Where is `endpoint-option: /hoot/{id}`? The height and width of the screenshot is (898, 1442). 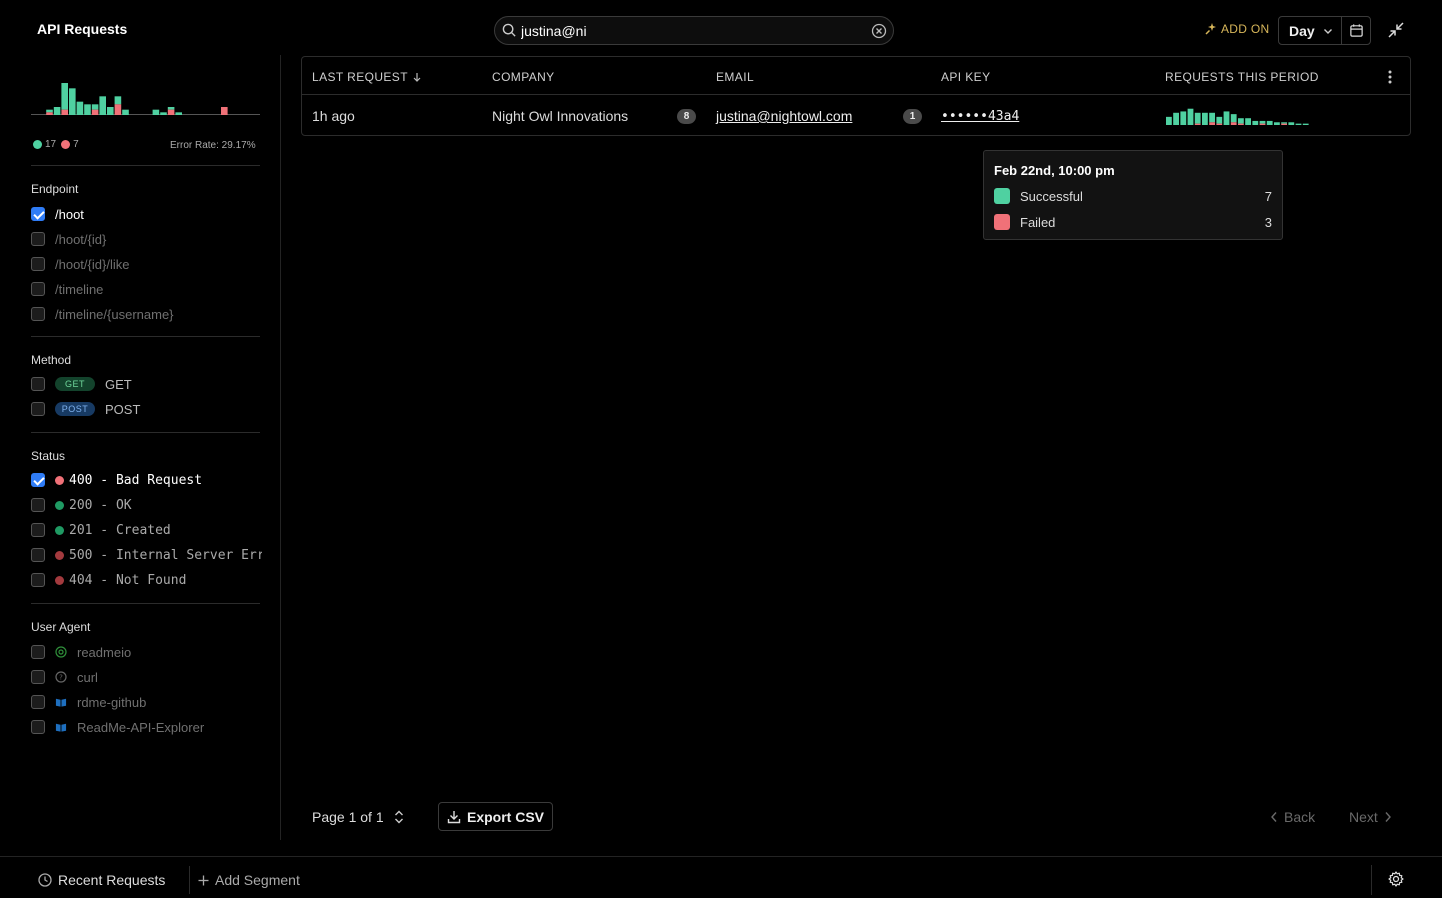 endpoint-option: /hoot/{id} is located at coordinates (146, 239).